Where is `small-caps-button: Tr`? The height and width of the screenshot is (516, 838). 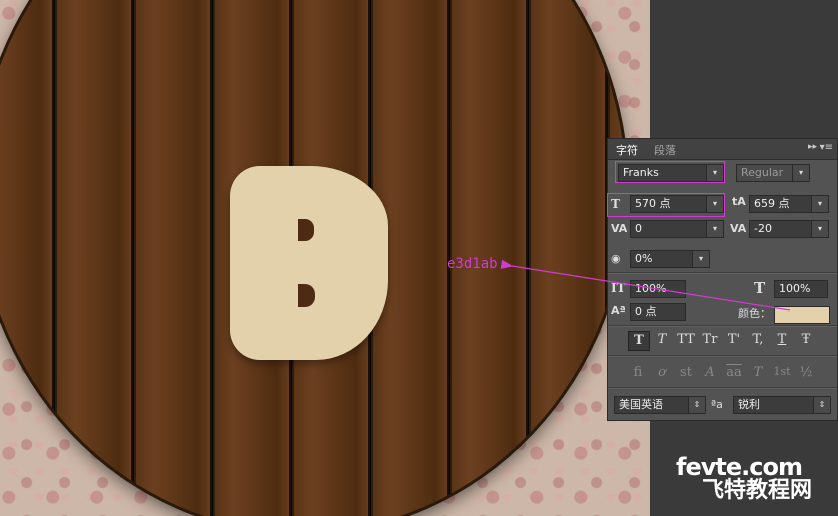
small-caps-button: Tr is located at coordinates (710, 340).